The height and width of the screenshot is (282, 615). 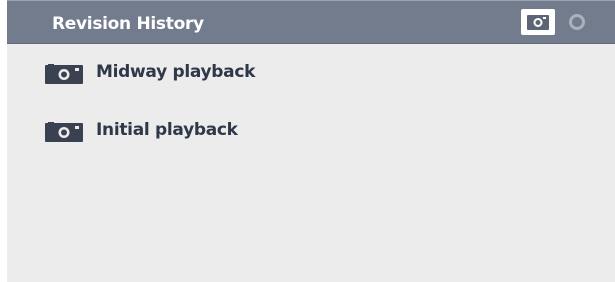 I want to click on take-snapshot-button, so click(x=538, y=22).